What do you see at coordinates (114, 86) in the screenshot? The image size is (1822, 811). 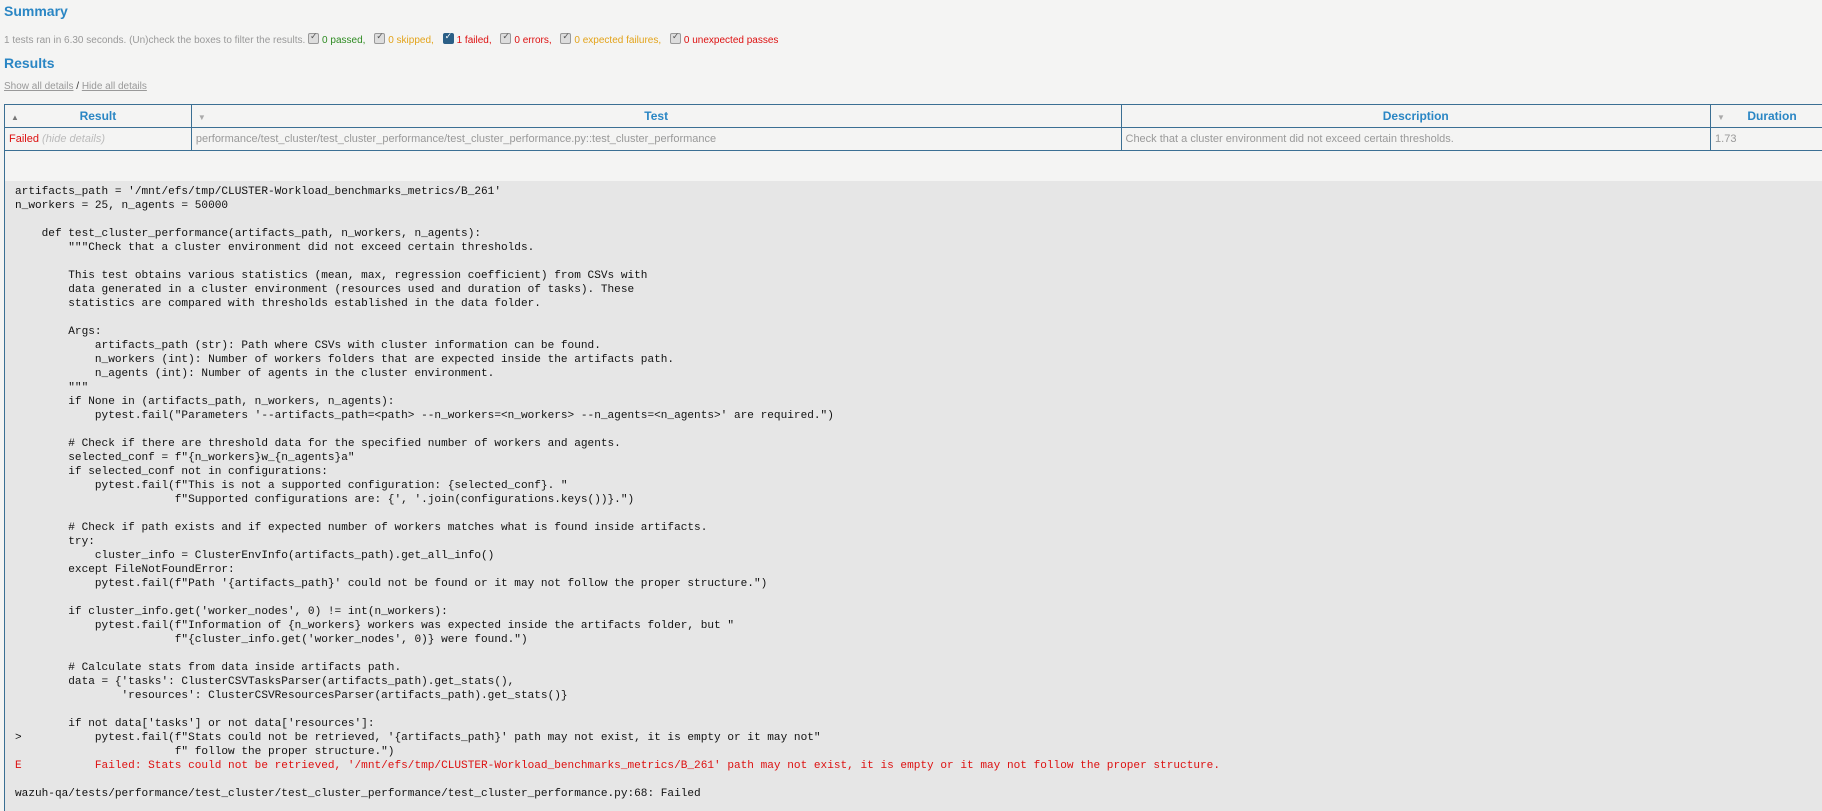 I see `hide-all-details-link: Hide all details` at bounding box center [114, 86].